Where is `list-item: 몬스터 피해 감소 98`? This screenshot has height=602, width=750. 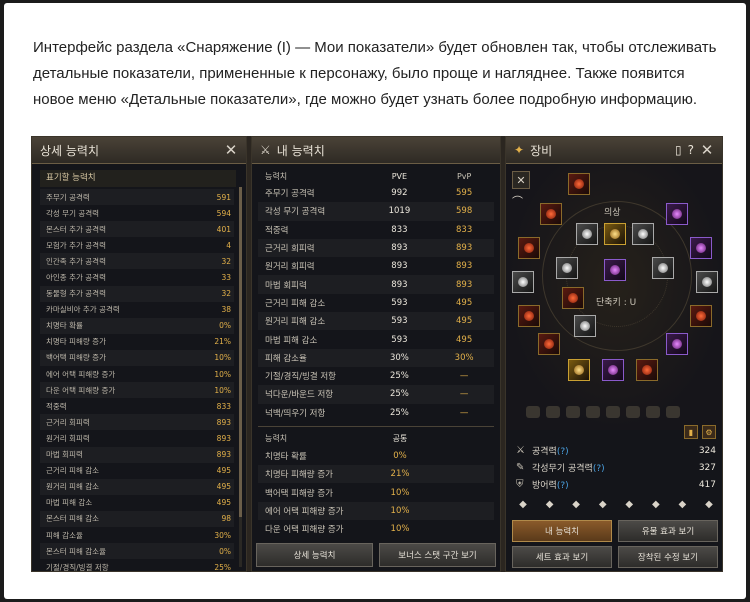 list-item: 몬스터 피해 감소 98 is located at coordinates (137, 518).